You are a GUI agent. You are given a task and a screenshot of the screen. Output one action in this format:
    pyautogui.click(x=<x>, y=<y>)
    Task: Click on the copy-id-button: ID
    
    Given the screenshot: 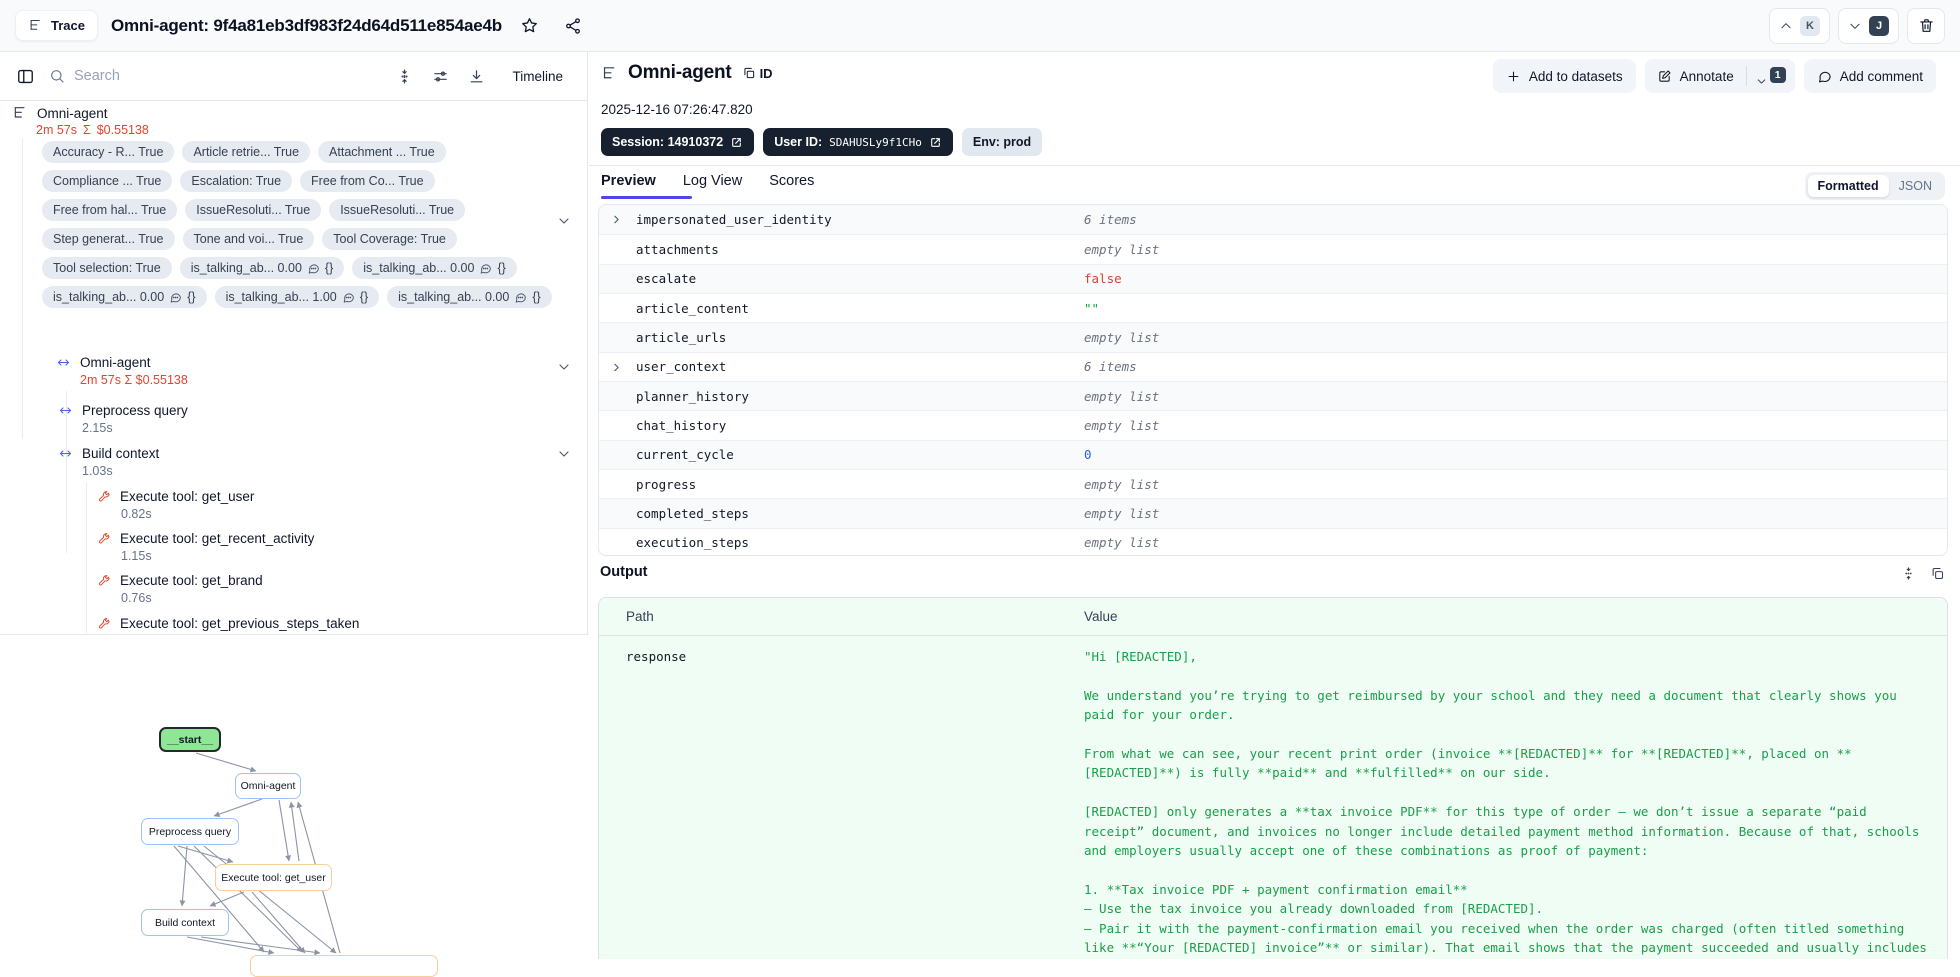 What is the action you would take?
    pyautogui.click(x=757, y=73)
    